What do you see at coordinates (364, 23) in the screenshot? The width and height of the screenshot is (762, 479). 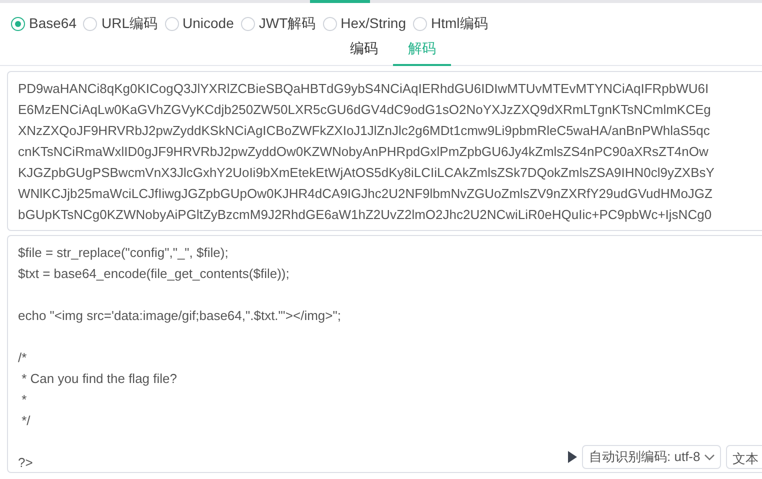 I see `encoding-radio: Hex/String` at bounding box center [364, 23].